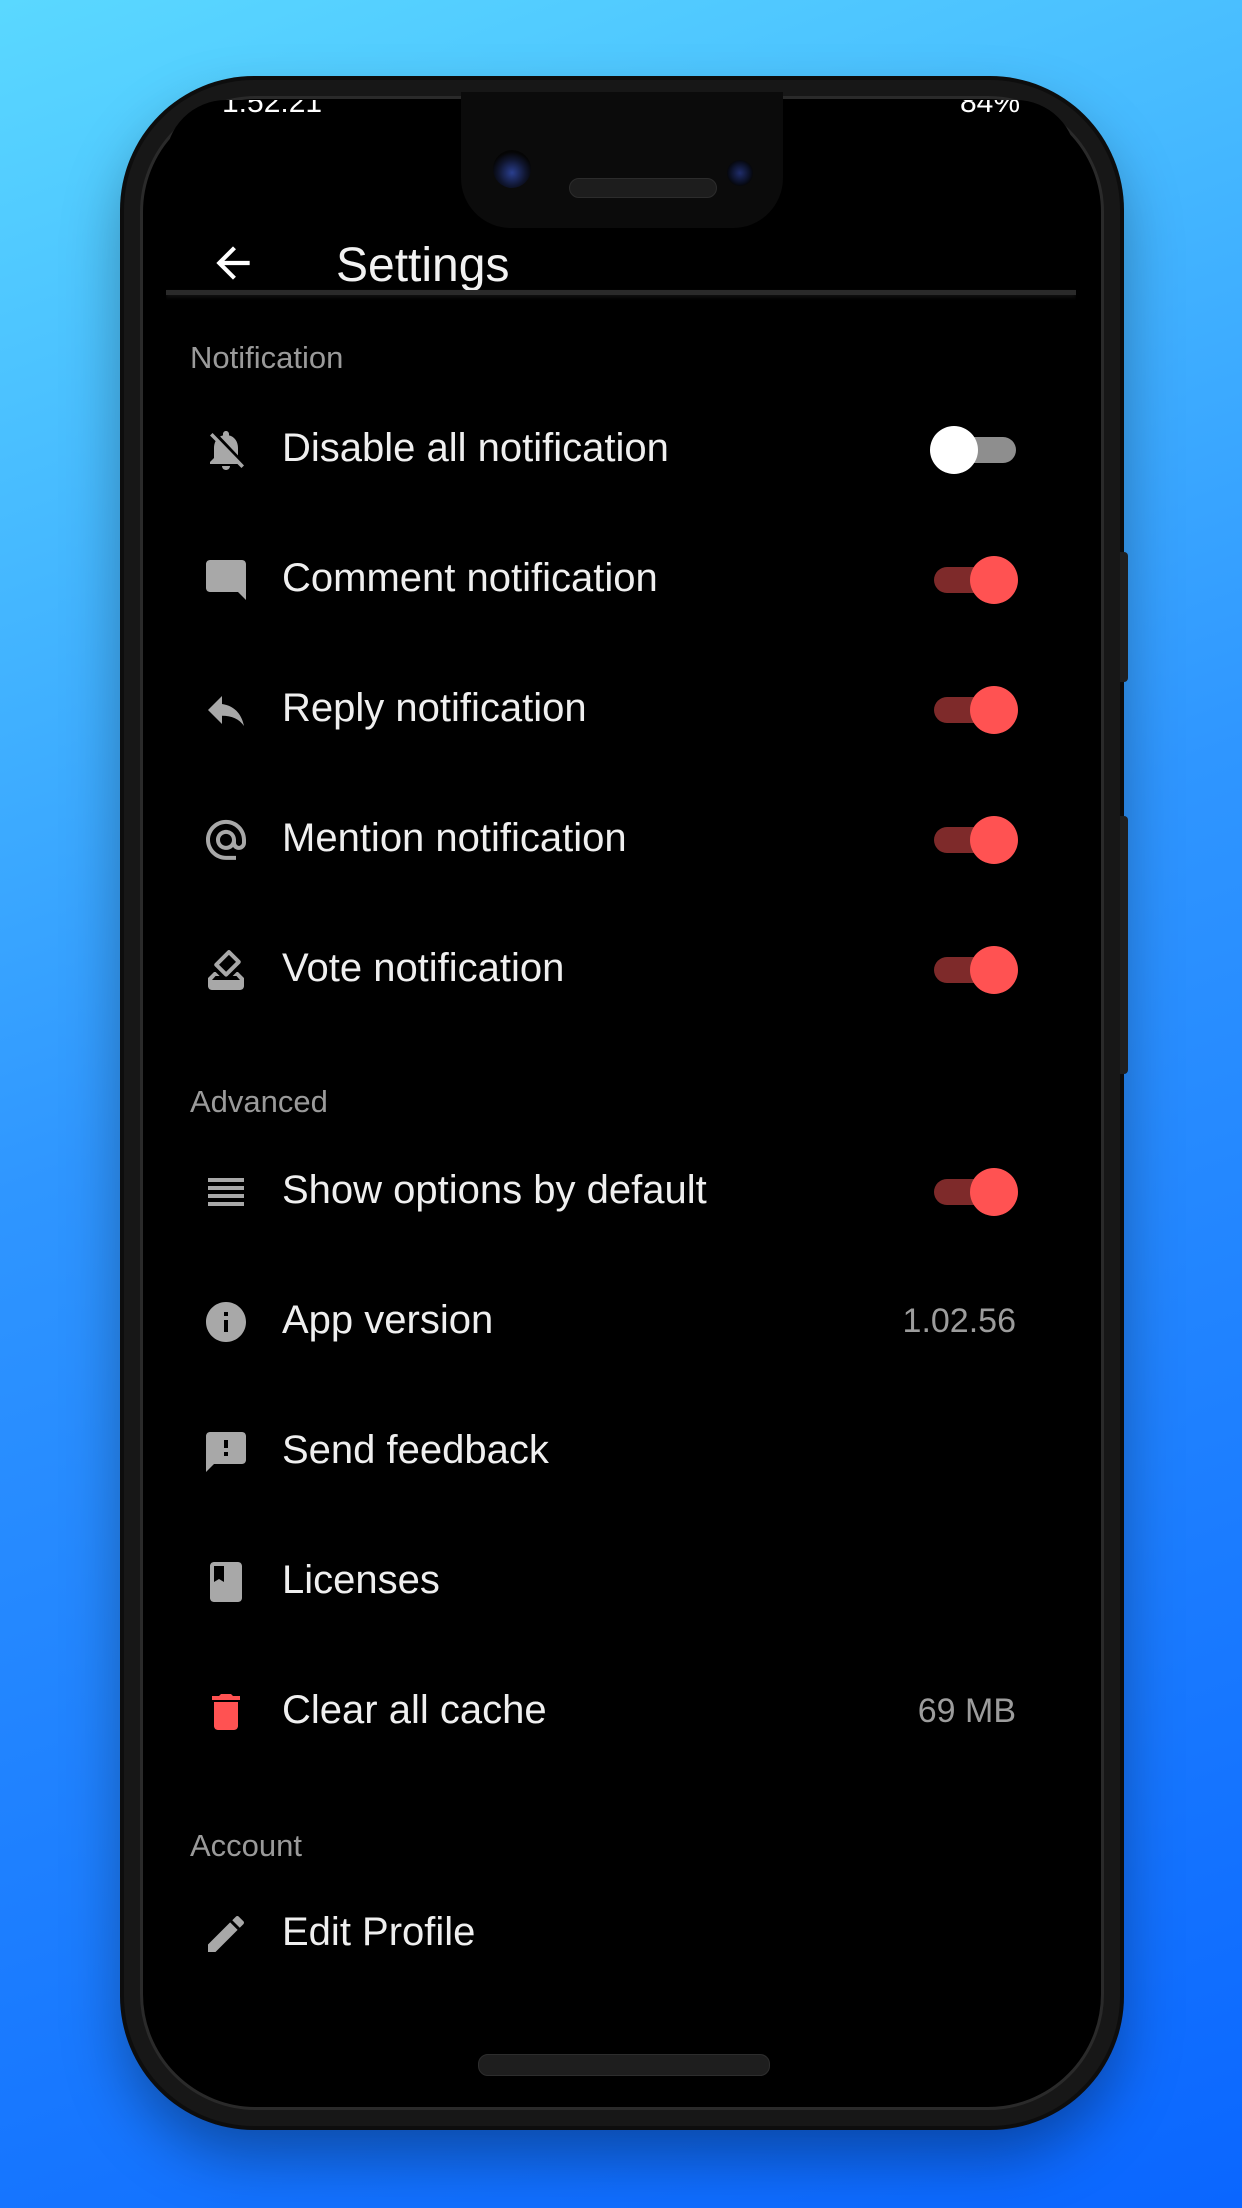 Image resolution: width=1242 pixels, height=2208 pixels. Describe the element at coordinates (226, 1322) in the screenshot. I see `info-icon` at that location.